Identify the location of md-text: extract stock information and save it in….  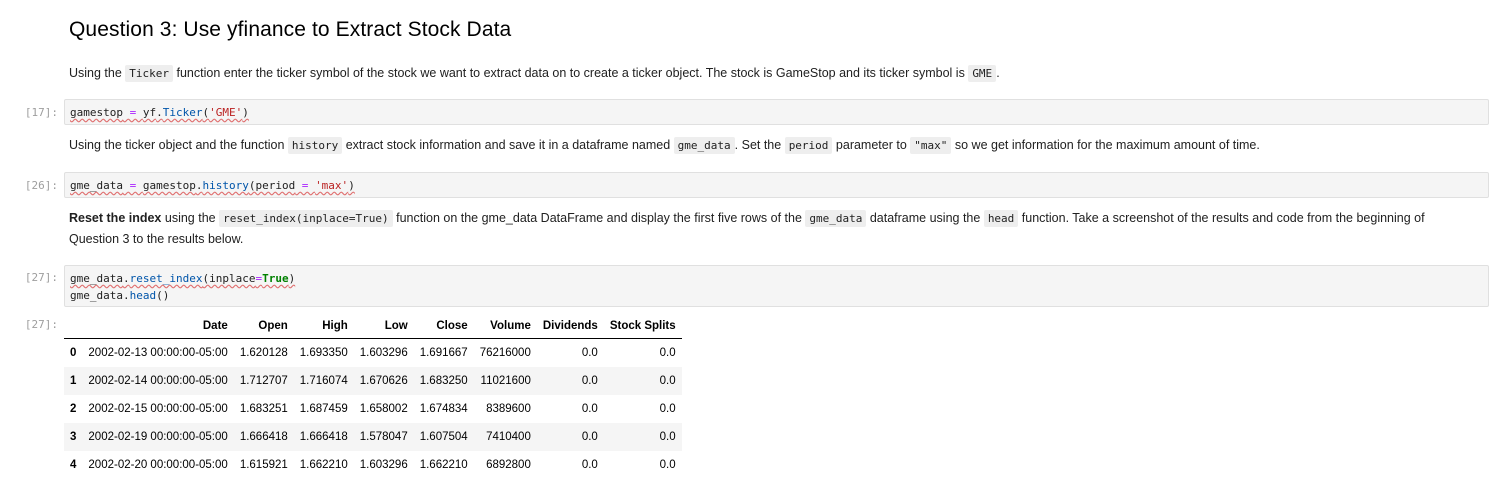
(508, 145).